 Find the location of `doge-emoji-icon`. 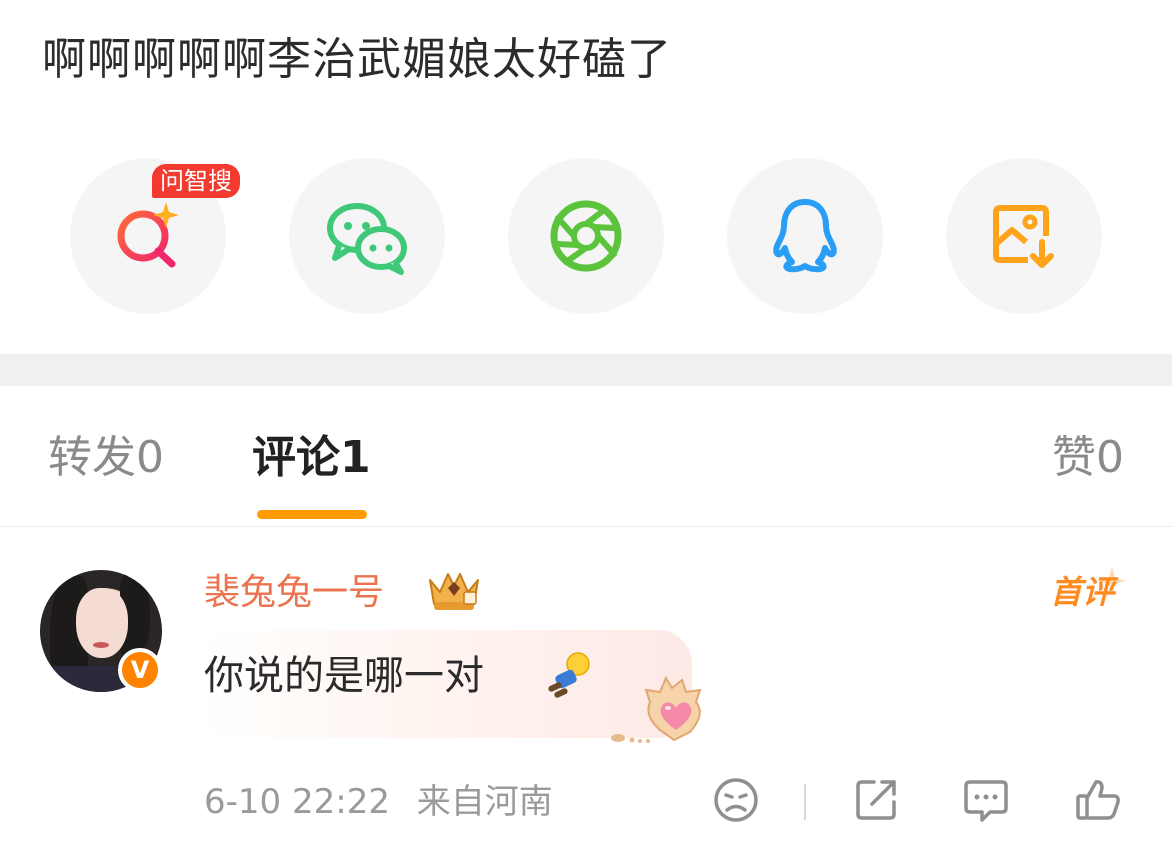

doge-emoji-icon is located at coordinates (569, 675).